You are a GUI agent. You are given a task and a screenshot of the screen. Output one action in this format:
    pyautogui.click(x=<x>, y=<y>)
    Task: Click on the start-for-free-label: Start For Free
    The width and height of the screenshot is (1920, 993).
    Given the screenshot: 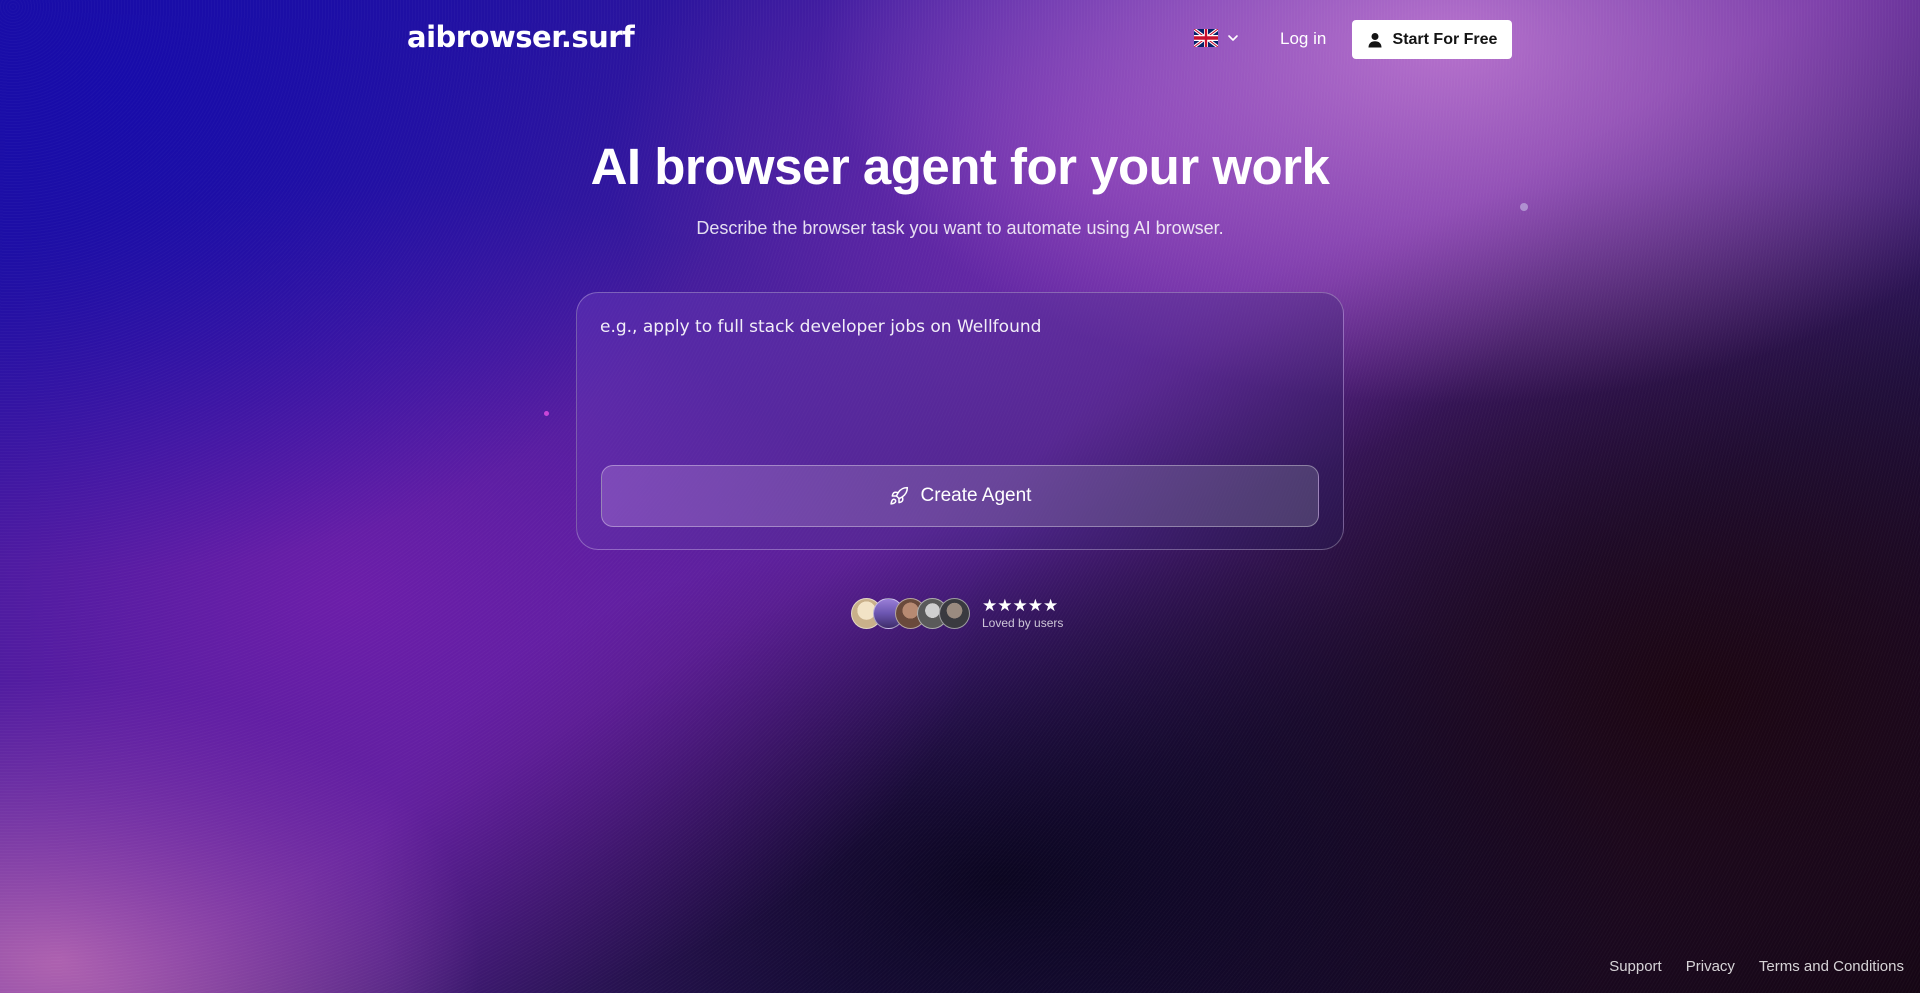 What is the action you would take?
    pyautogui.click(x=1445, y=39)
    